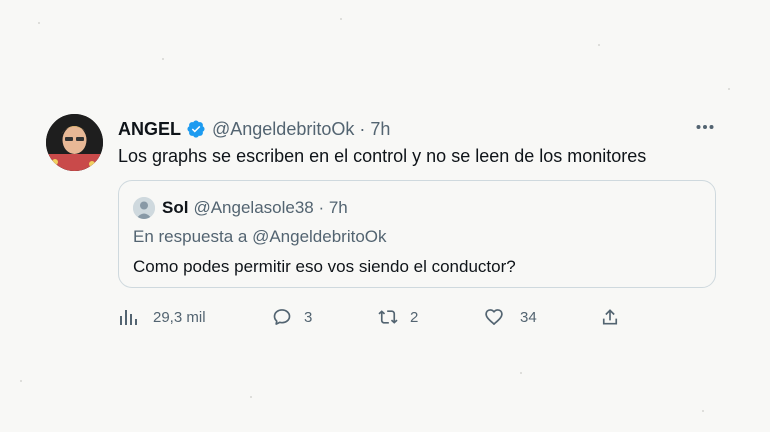 The image size is (770, 432). What do you see at coordinates (74, 142) in the screenshot?
I see `author-avatar` at bounding box center [74, 142].